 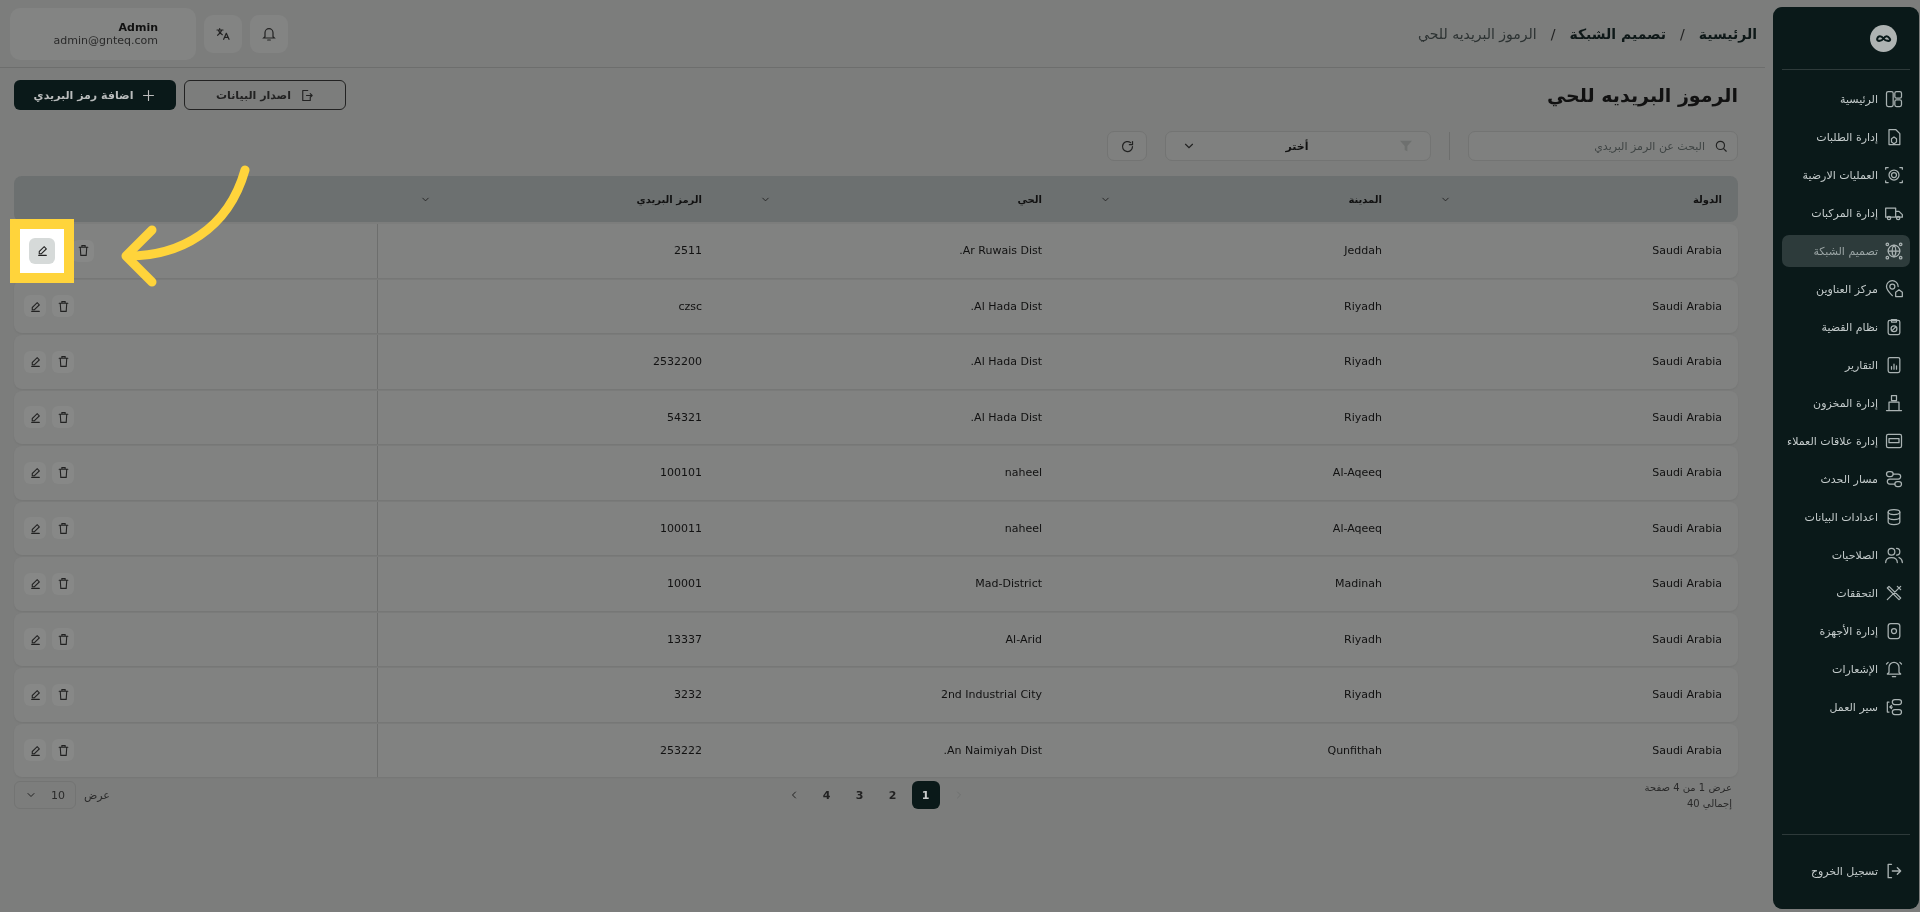 What do you see at coordinates (1846, 137) in the screenshot?
I see `sidebar-item: إدارة الطلبات` at bounding box center [1846, 137].